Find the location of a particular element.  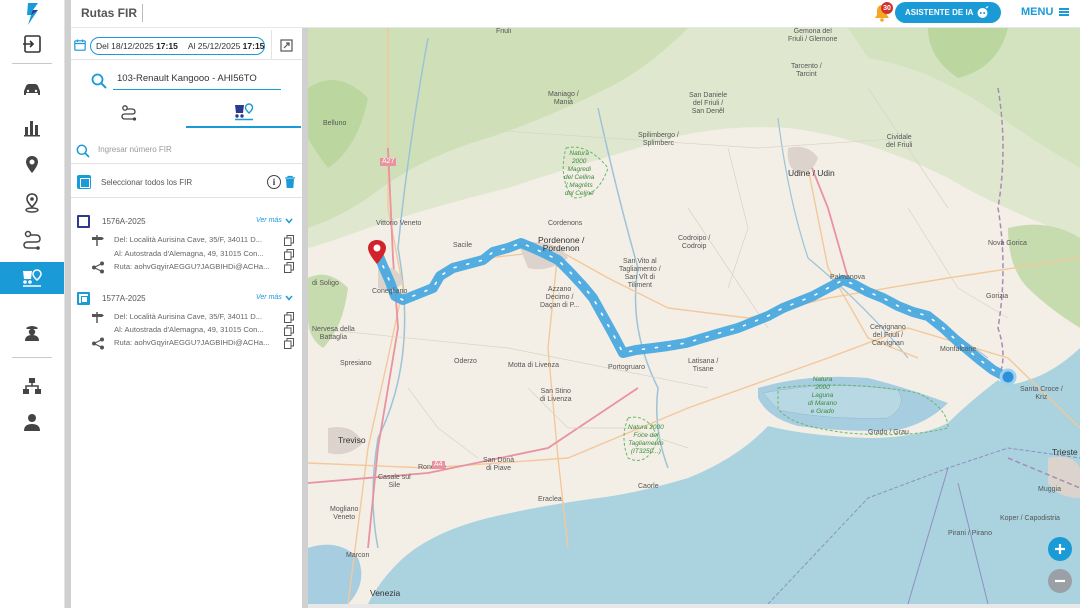

map-label: Venezia is located at coordinates (385, 593).